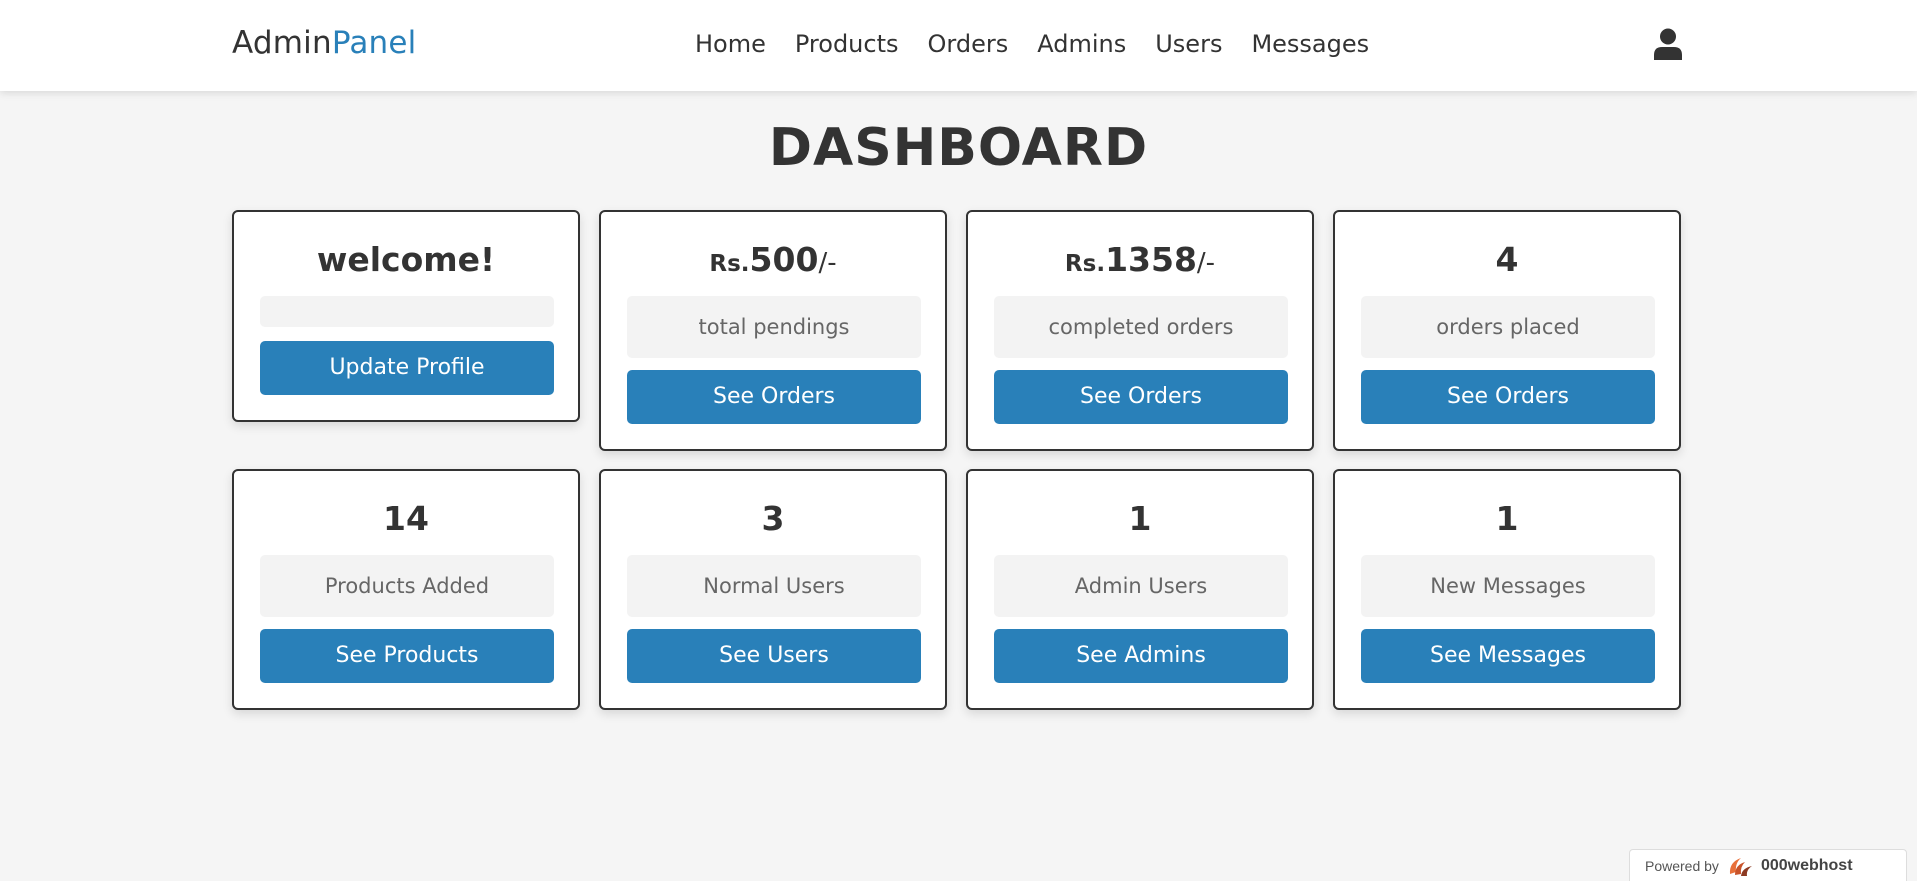 This screenshot has width=1917, height=881. Describe the element at coordinates (774, 327) in the screenshot. I see `card-label: total pendings` at that location.